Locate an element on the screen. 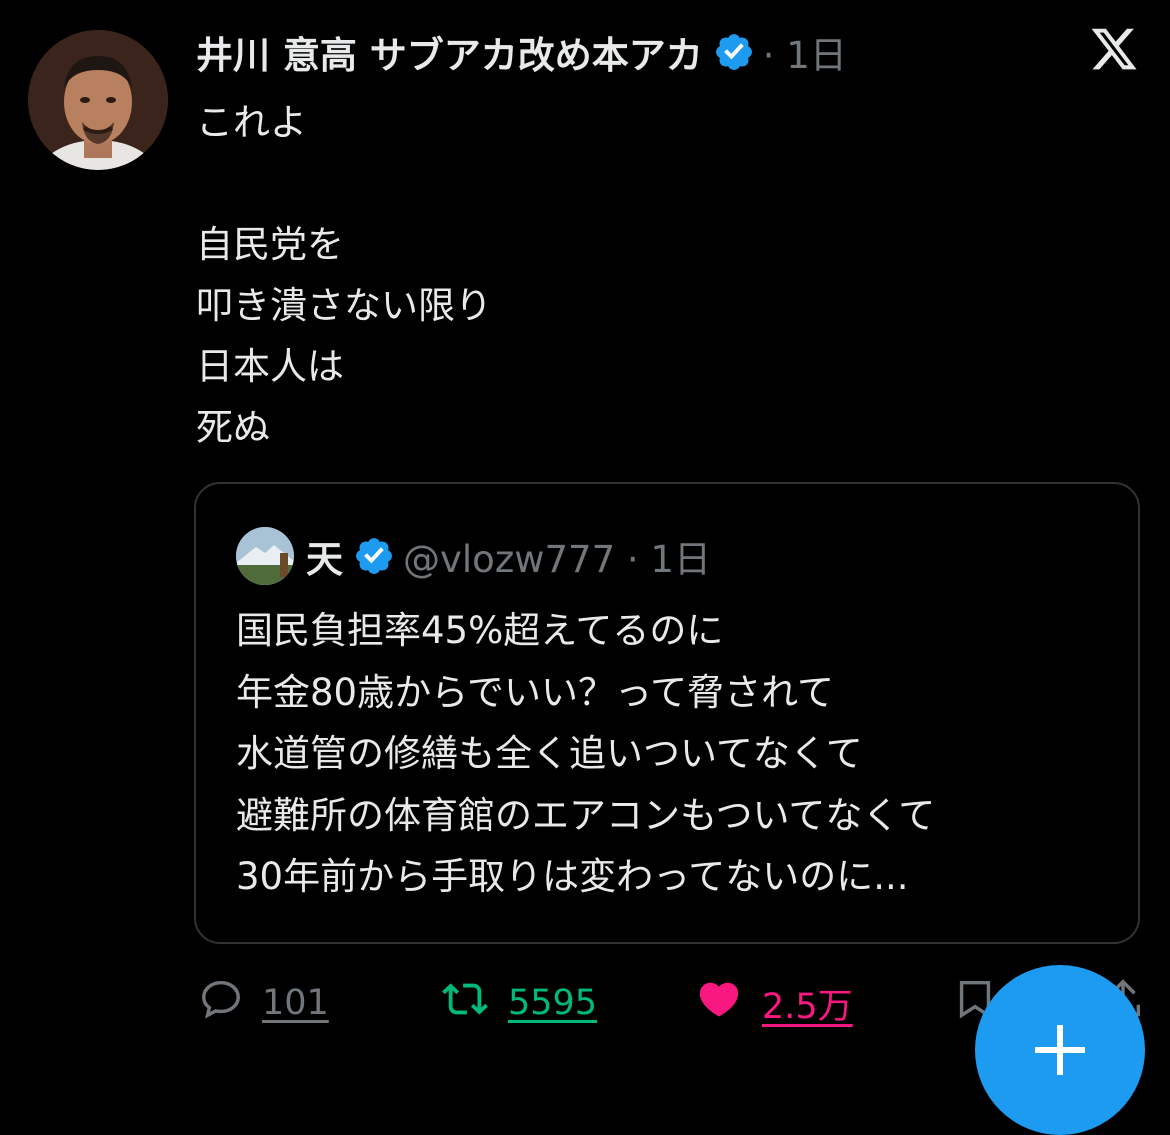  compose-button is located at coordinates (1060, 1050).